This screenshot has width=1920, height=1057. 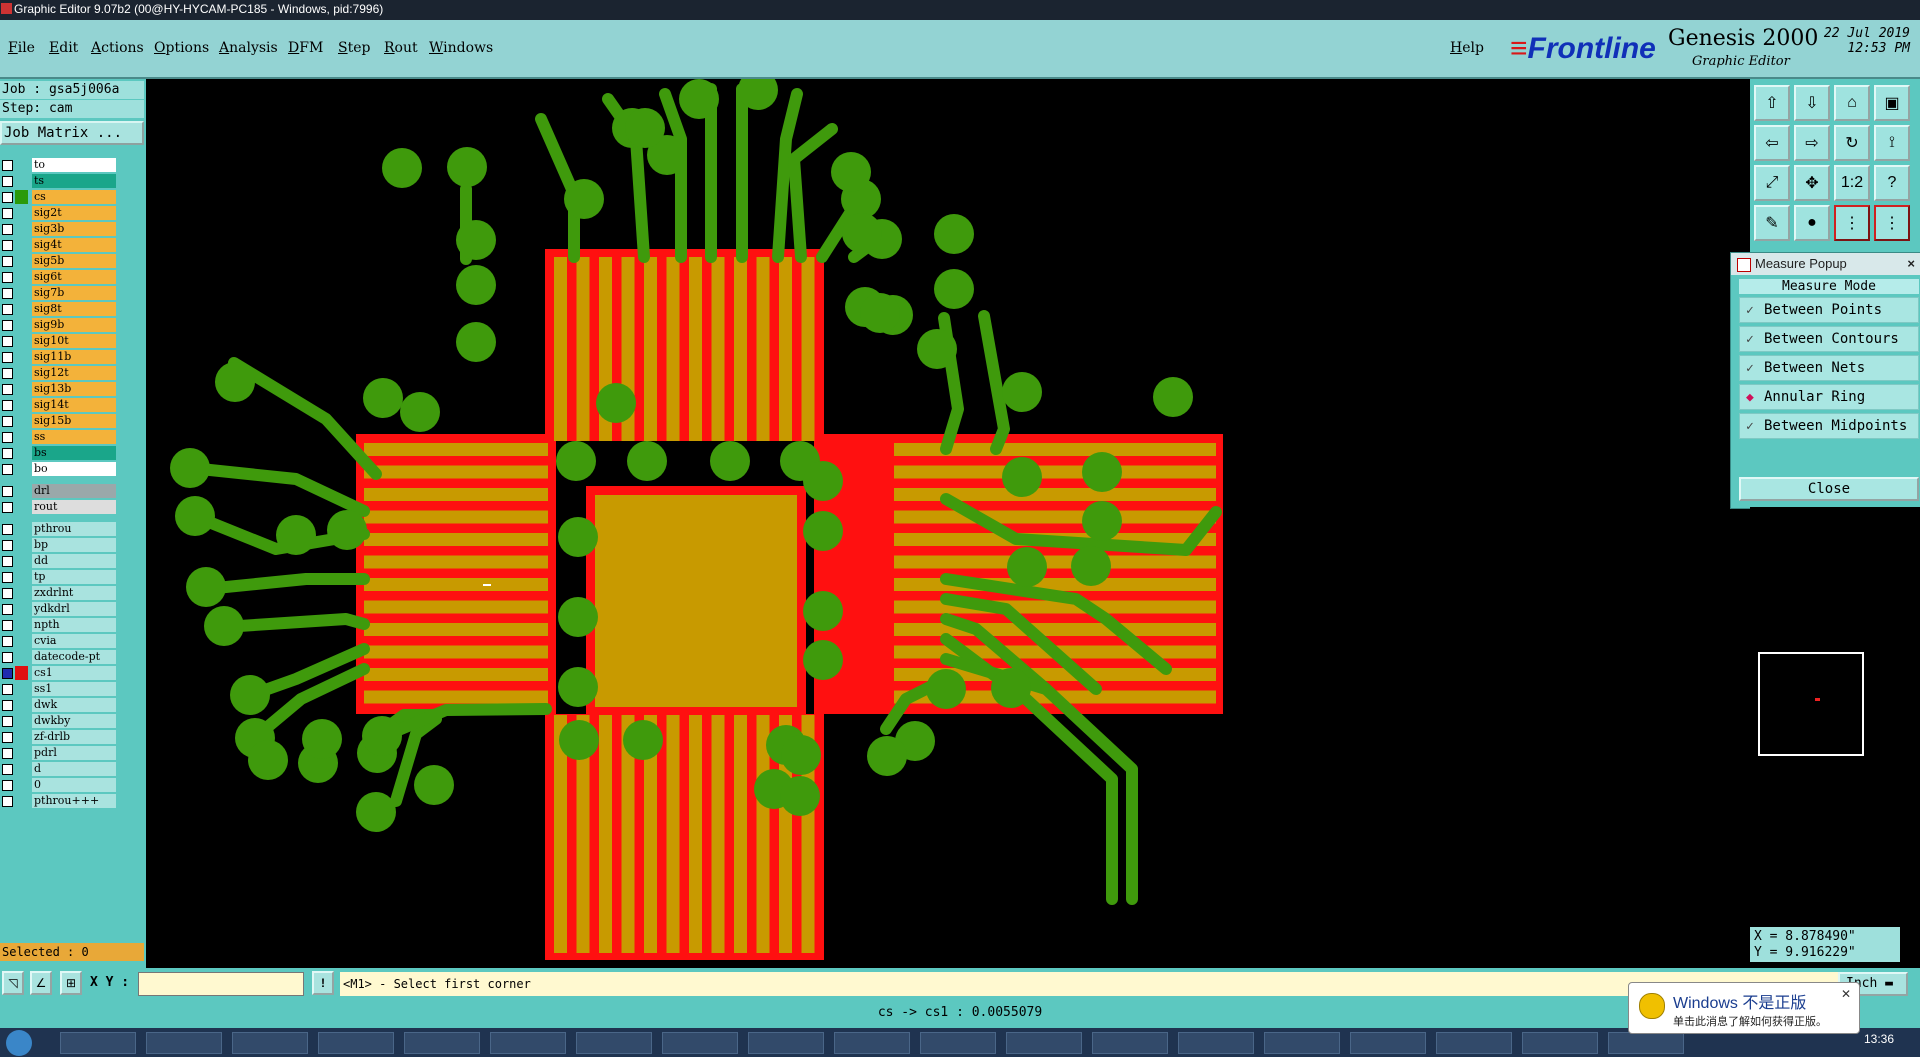 I want to click on close-icon: ×, so click(x=1911, y=264).